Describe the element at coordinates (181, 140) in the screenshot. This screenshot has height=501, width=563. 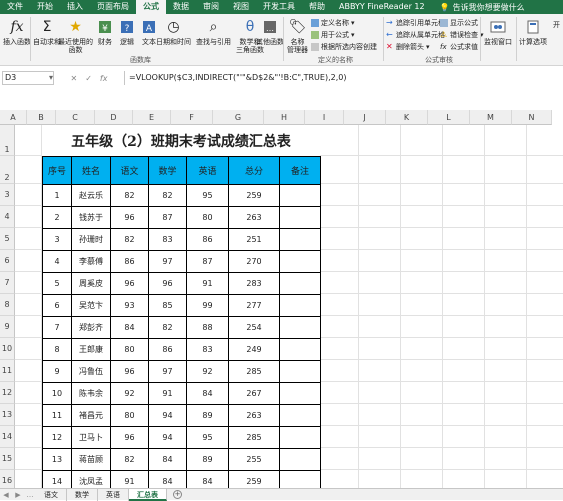
I see `sheet-title: 五年级（2）班期末考试成绩汇总表` at that location.